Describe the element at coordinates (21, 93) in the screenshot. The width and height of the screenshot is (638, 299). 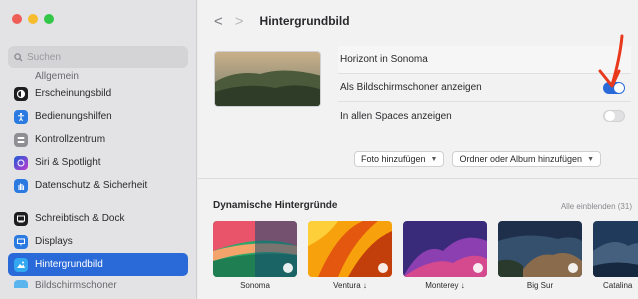
I see `appearance-icon` at that location.